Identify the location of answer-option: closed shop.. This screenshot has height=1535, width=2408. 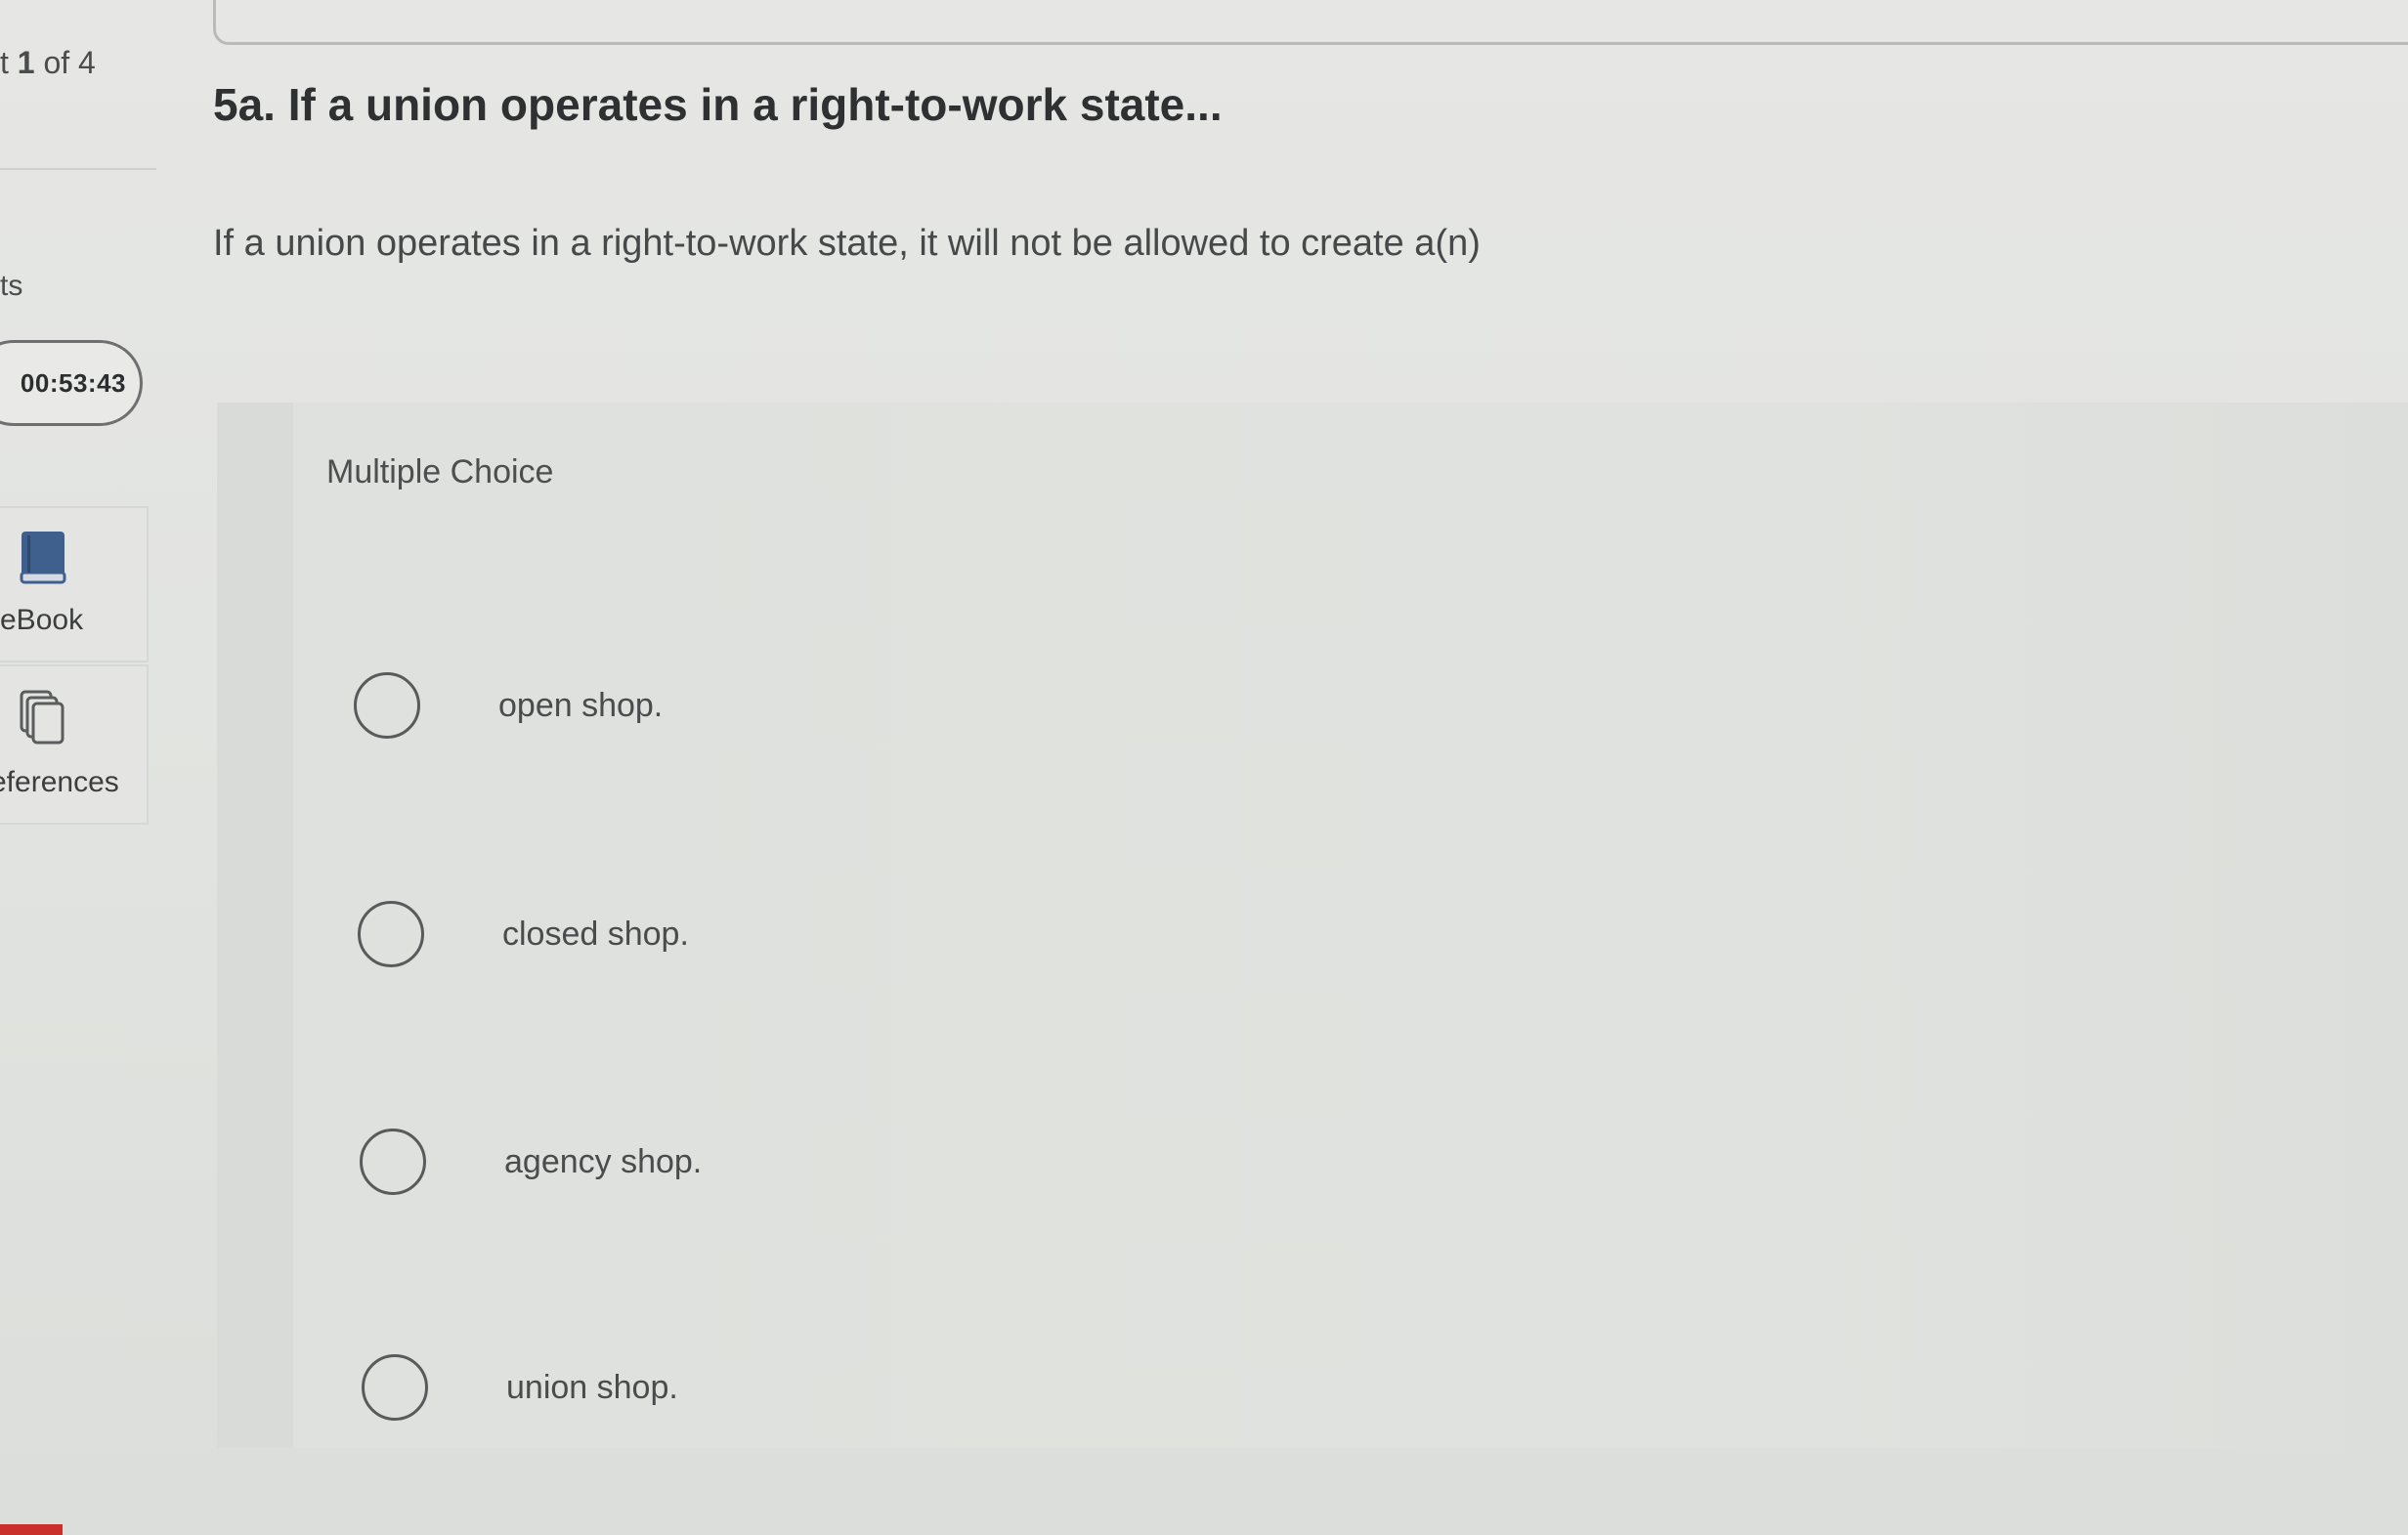
(524, 934).